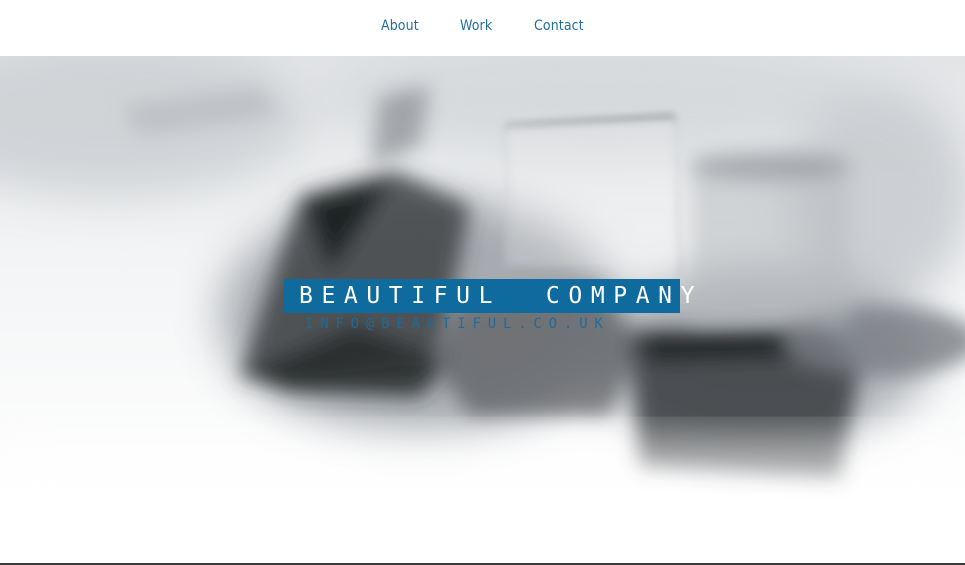  I want to click on nav-link-about: About, so click(400, 26).